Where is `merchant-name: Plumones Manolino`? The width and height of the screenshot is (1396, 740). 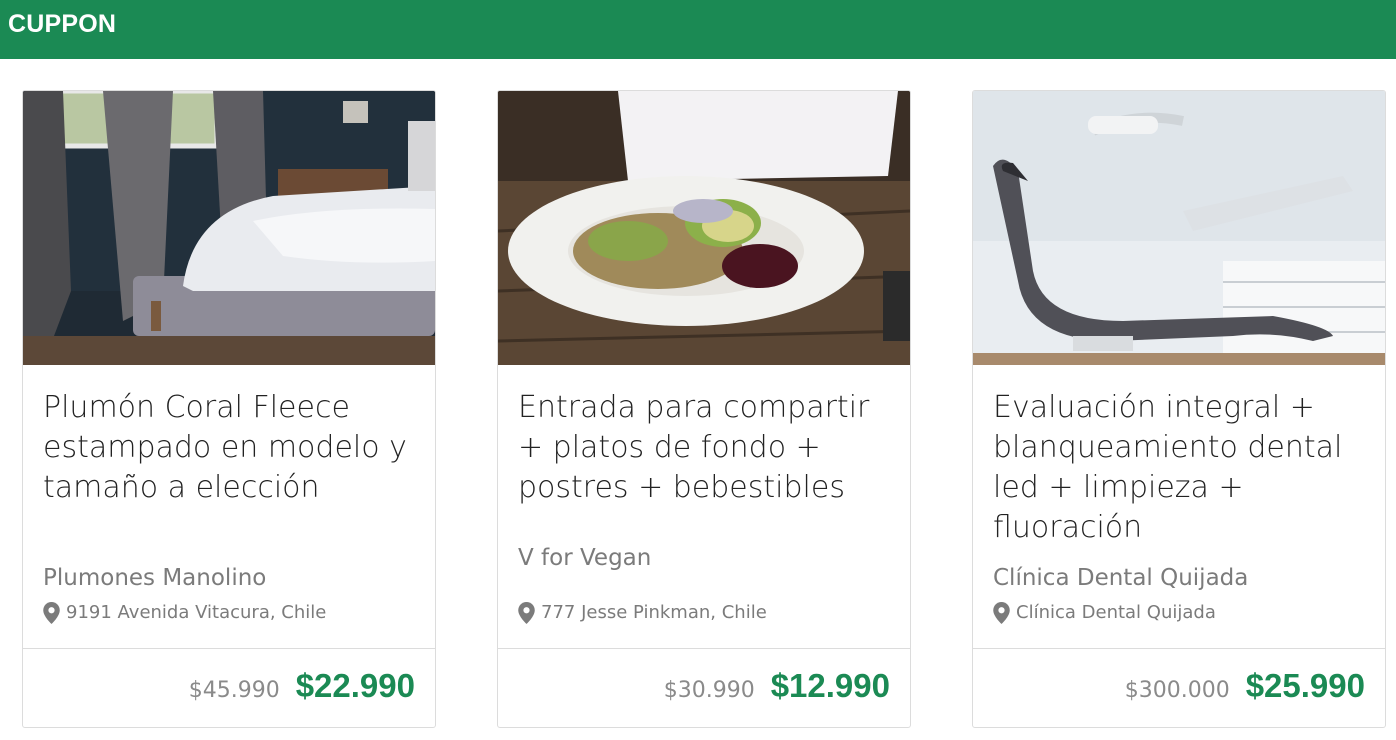 merchant-name: Plumones Manolino is located at coordinates (155, 578).